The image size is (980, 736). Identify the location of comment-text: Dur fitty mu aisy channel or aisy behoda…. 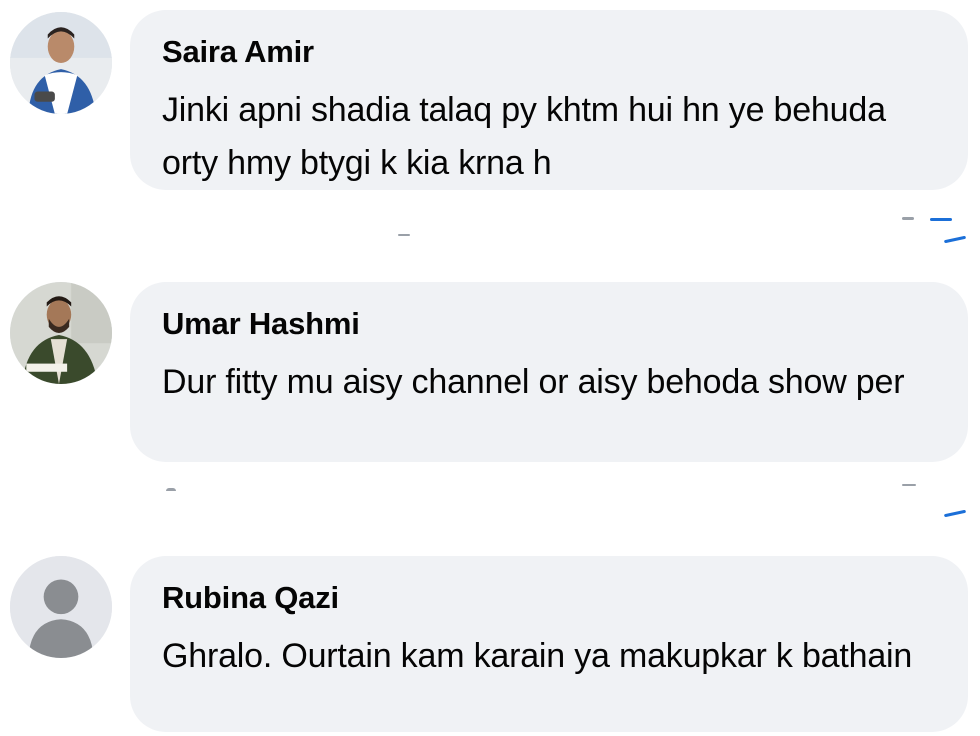
(533, 382).